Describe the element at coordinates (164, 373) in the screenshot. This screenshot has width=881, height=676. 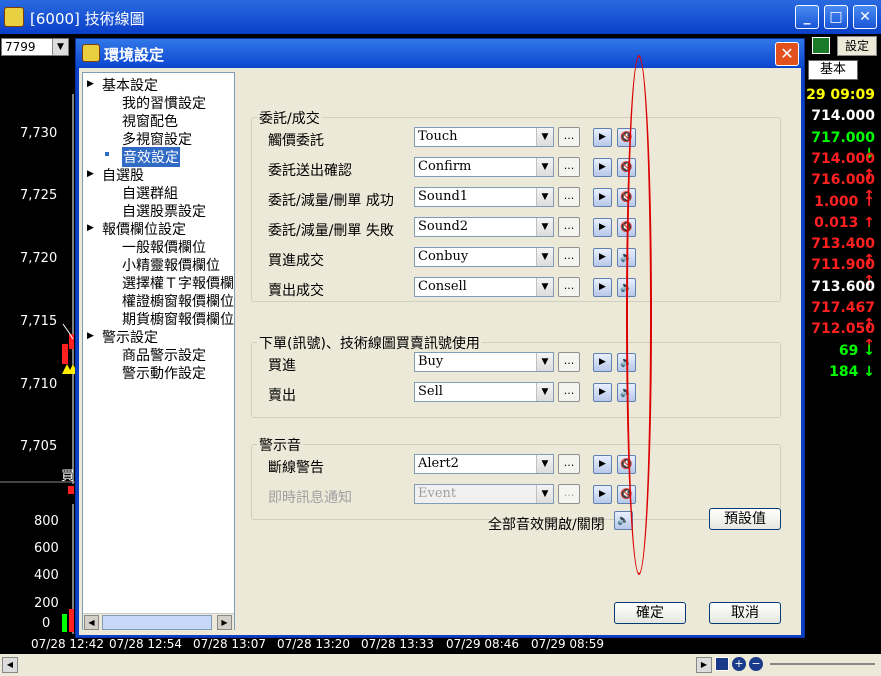
I see `tree-item: 警示動作設定` at that location.